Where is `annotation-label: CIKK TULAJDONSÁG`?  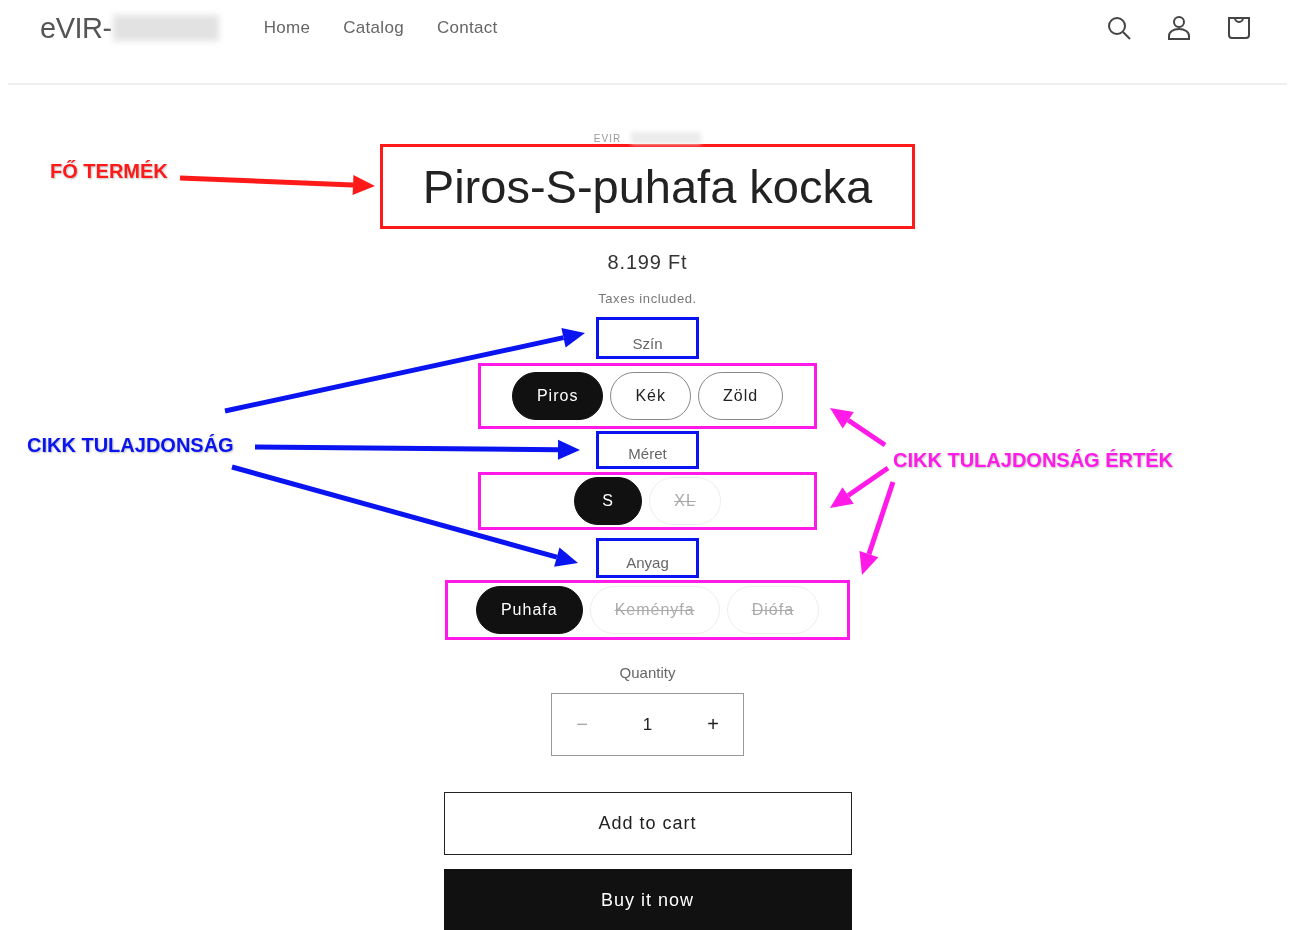
annotation-label: CIKK TULAJDONSÁG is located at coordinates (130, 445).